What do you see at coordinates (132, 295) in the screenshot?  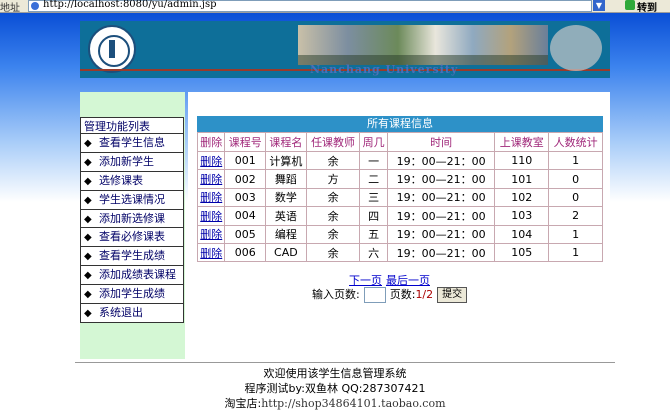 I see `sidebar-item: ◆ 添加学生成绩` at bounding box center [132, 295].